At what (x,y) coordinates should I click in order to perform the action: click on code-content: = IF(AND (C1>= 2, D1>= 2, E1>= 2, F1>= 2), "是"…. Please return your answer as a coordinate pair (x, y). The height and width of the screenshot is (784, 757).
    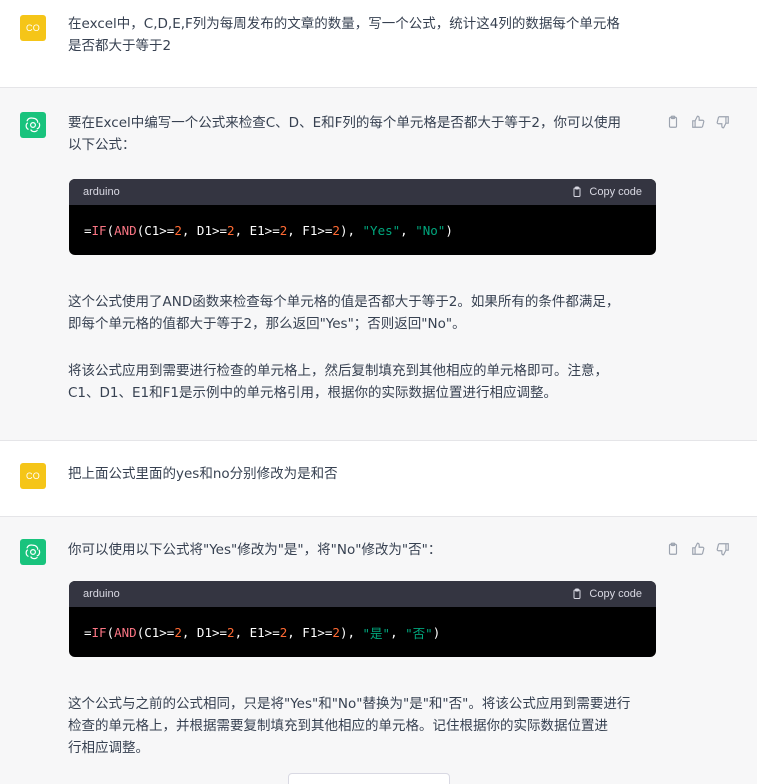
    Looking at the image, I should click on (362, 632).